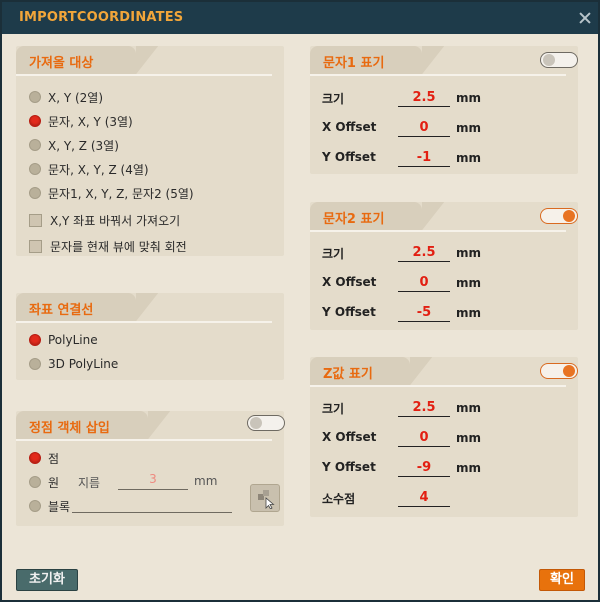  I want to click on title-bar: IMPORTCOORDINATES, so click(300, 18).